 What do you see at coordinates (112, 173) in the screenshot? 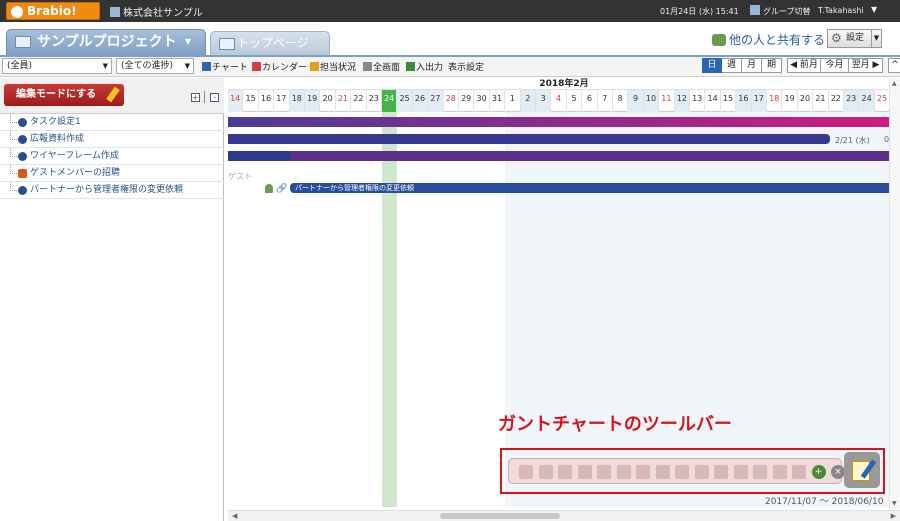
I see `task-row: ゲストメンバーの招聘` at bounding box center [112, 173].